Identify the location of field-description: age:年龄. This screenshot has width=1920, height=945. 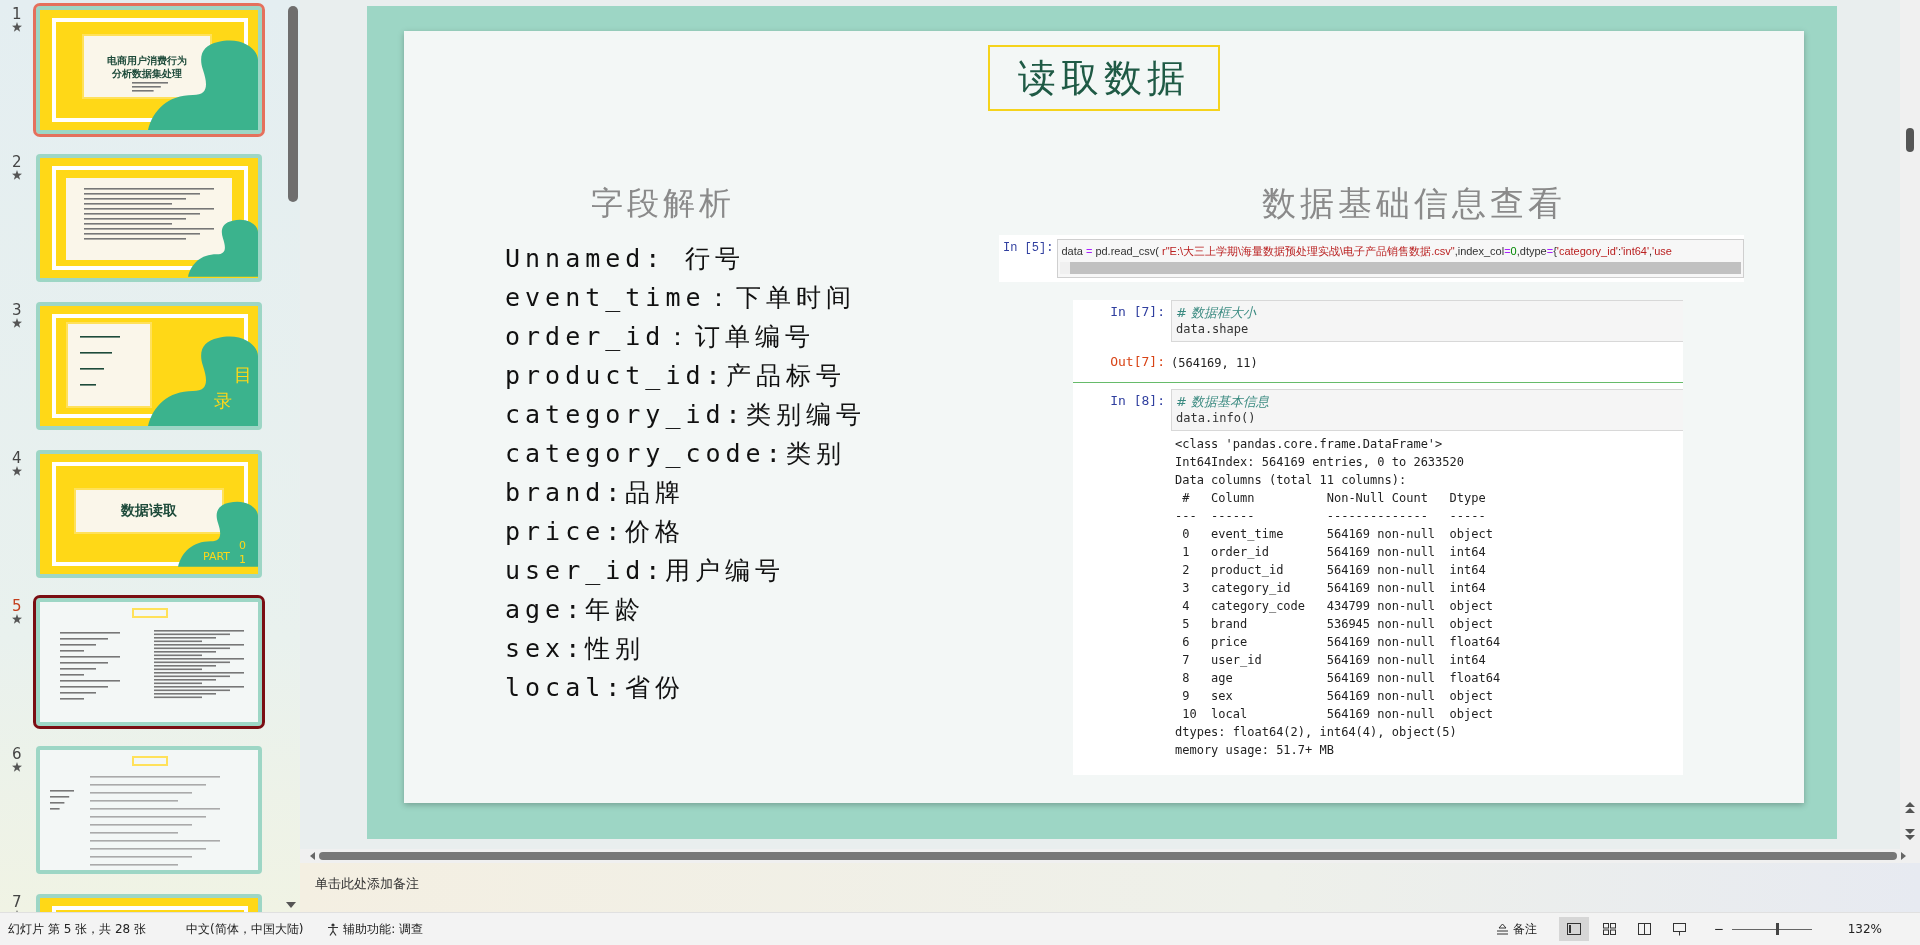
(576, 610).